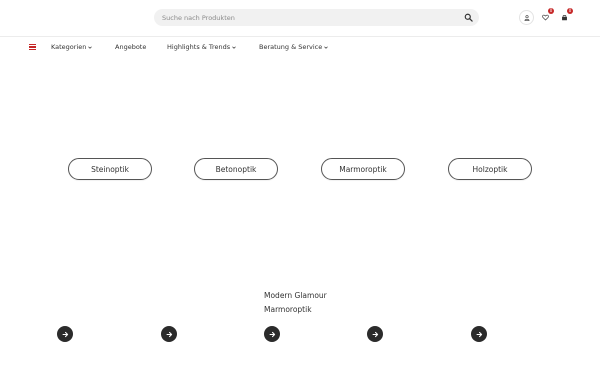 The image size is (600, 375). I want to click on nav-item-label: Angebote, so click(131, 47).